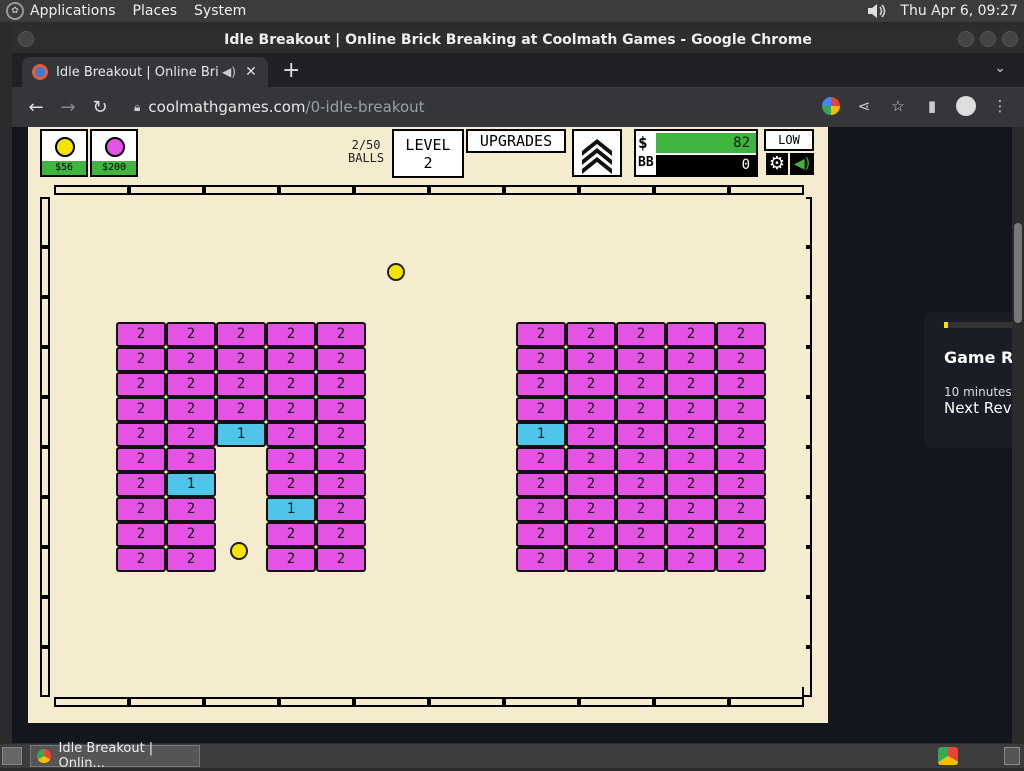 The height and width of the screenshot is (771, 1024). I want to click on quality-toggle-button: LOW, so click(789, 140).